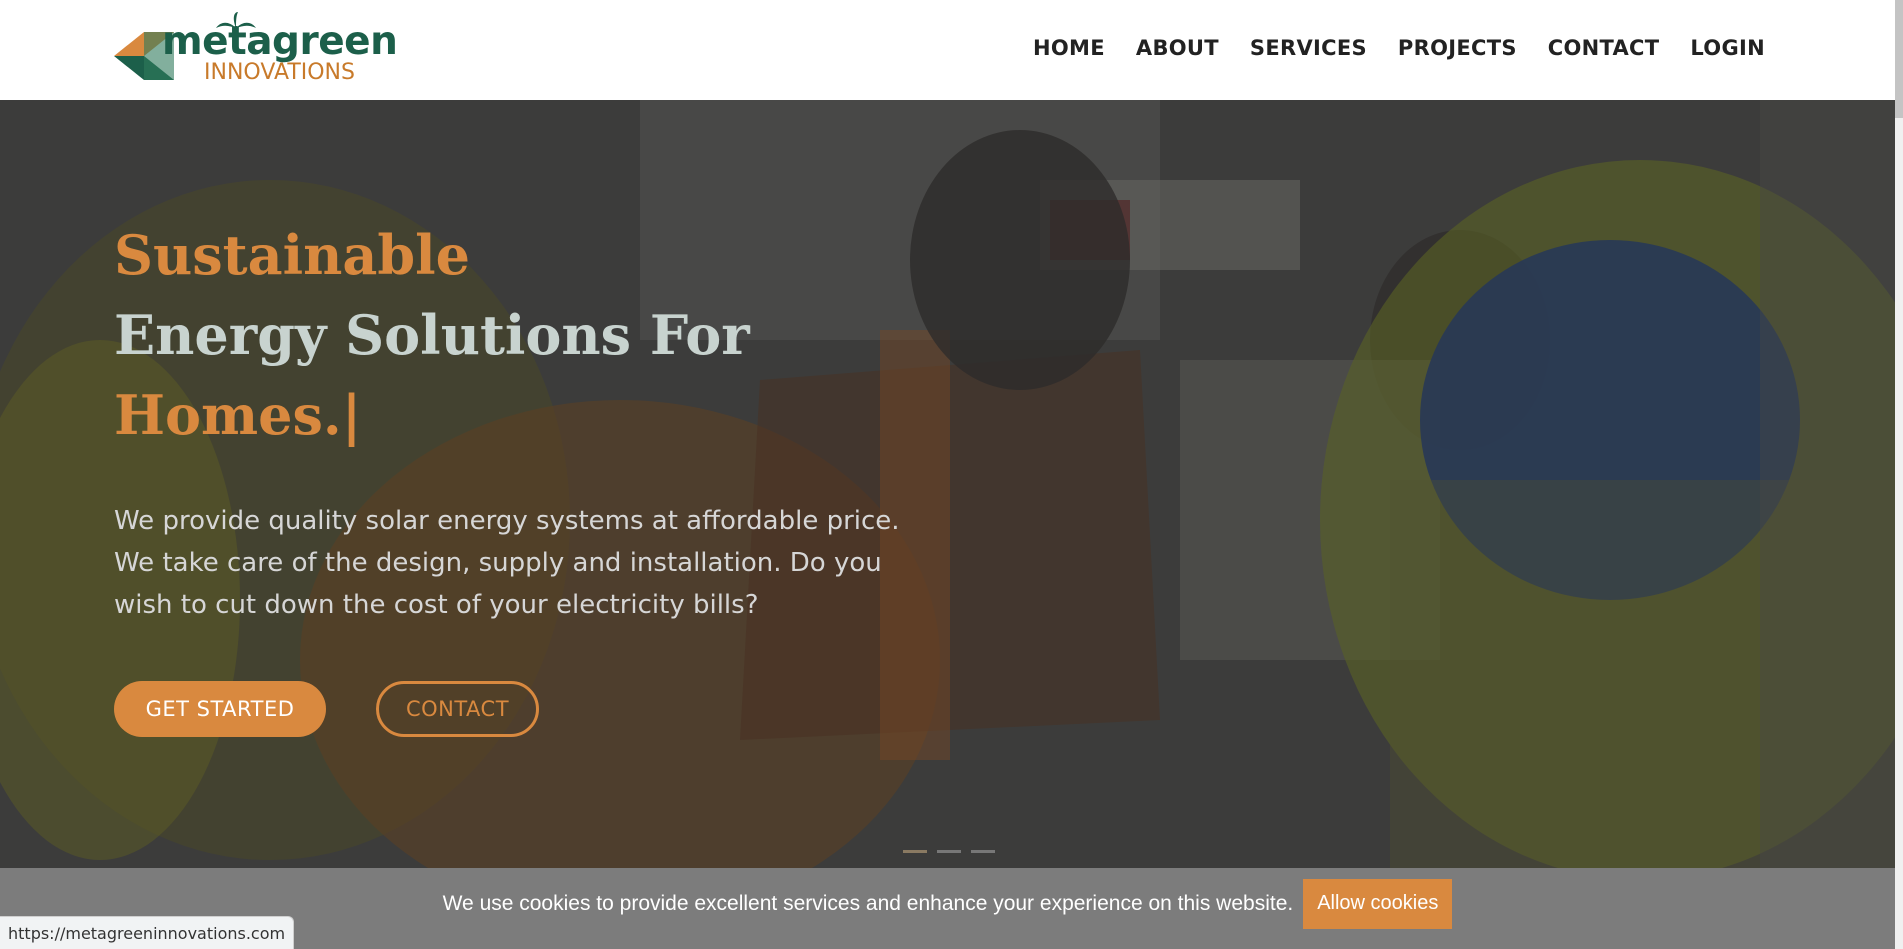  I want to click on nav-projects: PROJECTS, so click(1457, 48).